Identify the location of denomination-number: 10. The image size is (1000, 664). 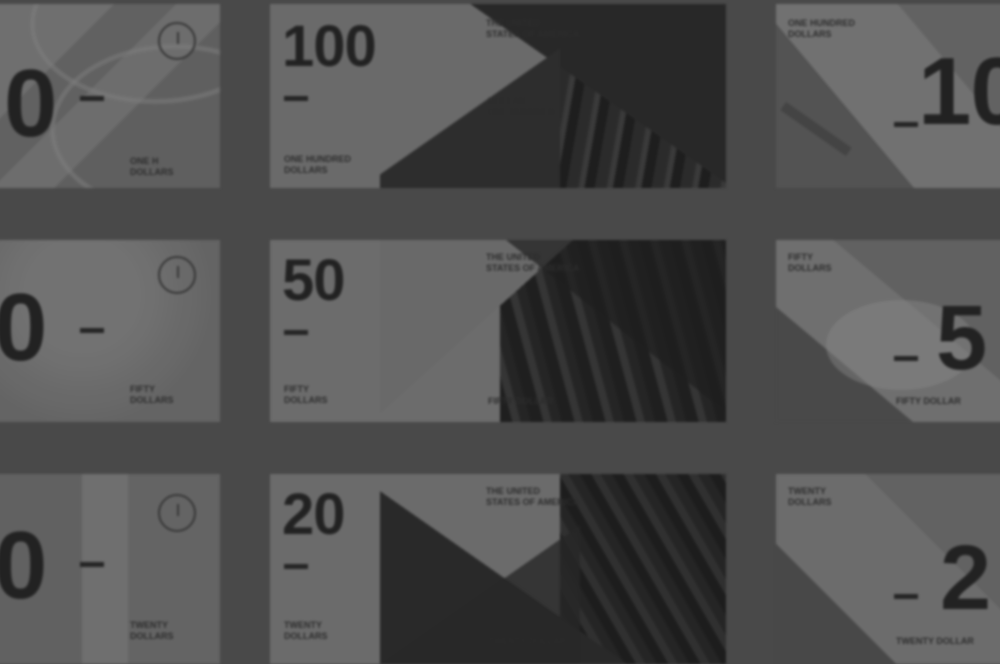
(959, 91).